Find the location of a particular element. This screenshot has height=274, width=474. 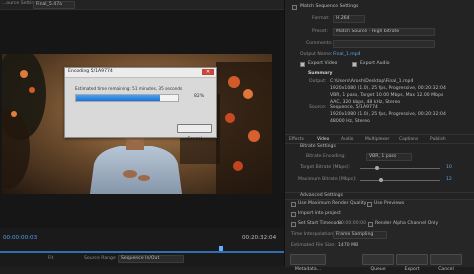

bitrate-encoding-label: Bitrate Encoding: is located at coordinates (326, 156).